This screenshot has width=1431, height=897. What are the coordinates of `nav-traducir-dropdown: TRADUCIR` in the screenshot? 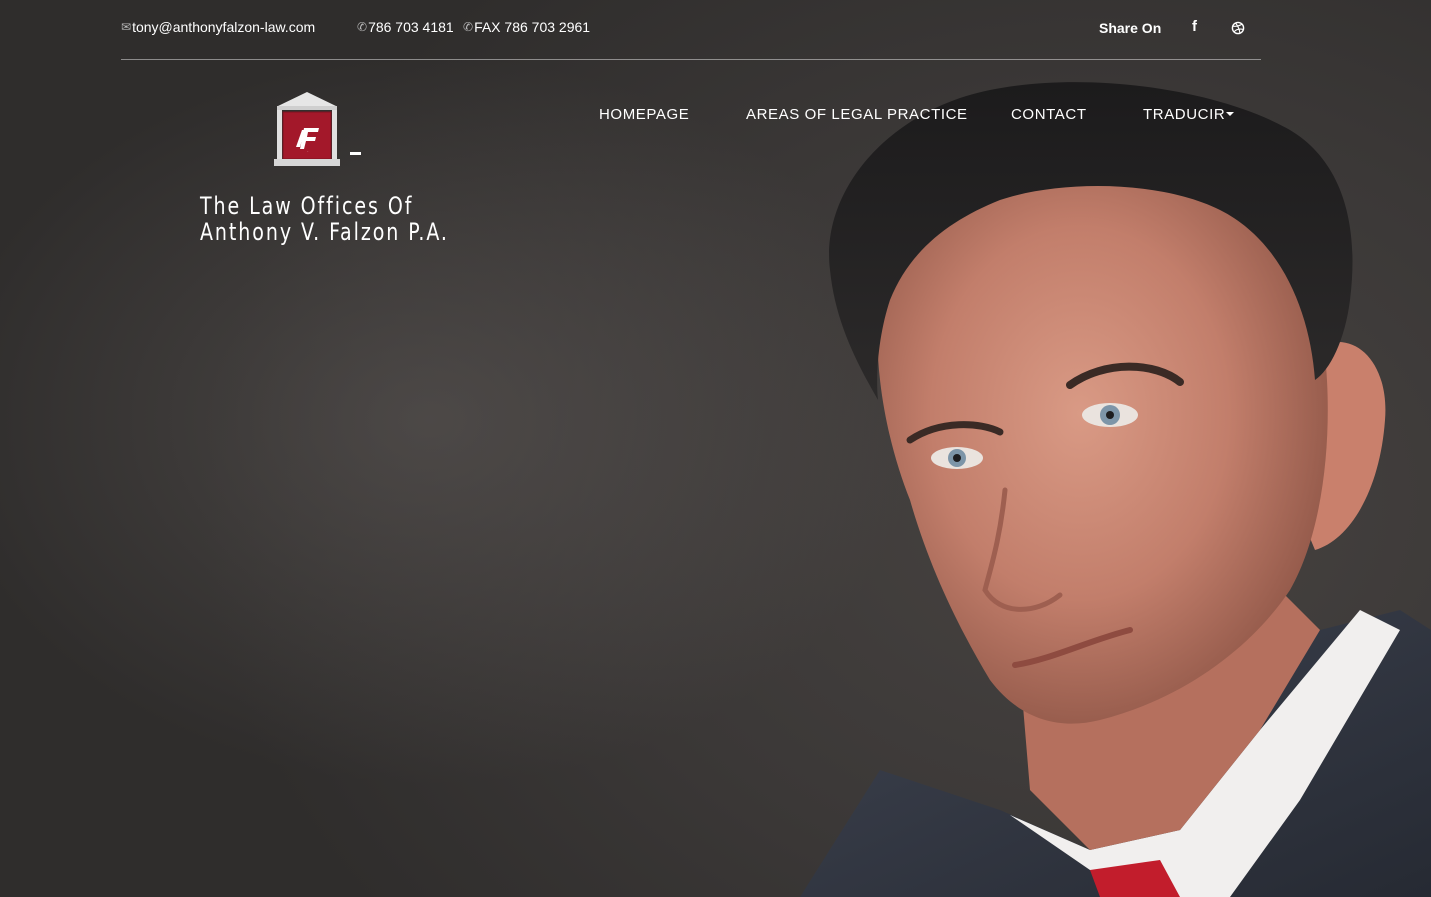 It's located at (1189, 114).